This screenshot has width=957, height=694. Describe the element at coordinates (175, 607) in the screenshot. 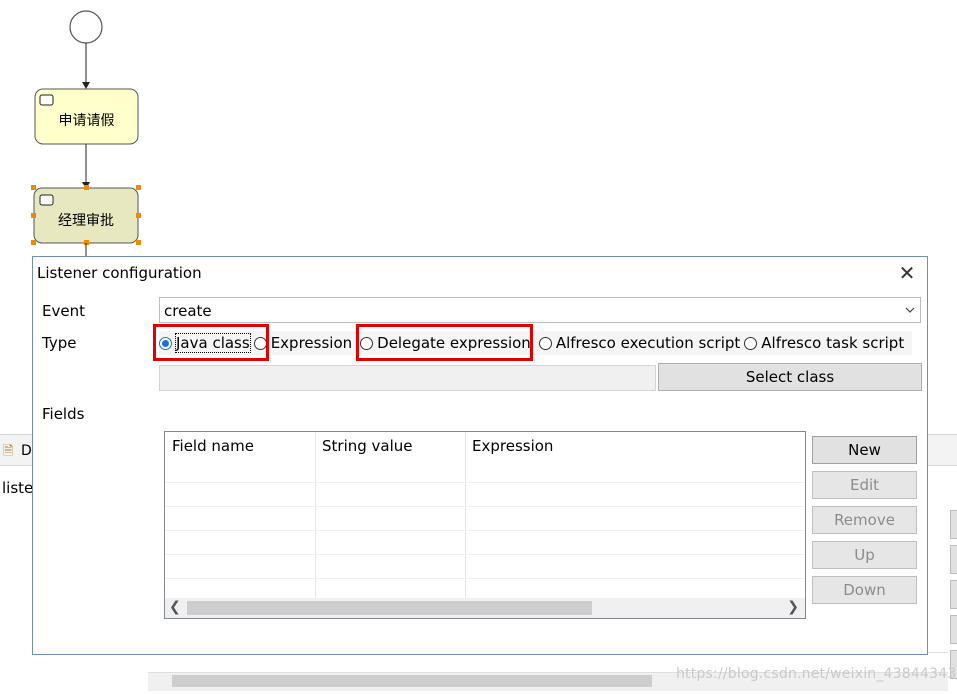

I see `chevron-left-icon: ❮` at that location.